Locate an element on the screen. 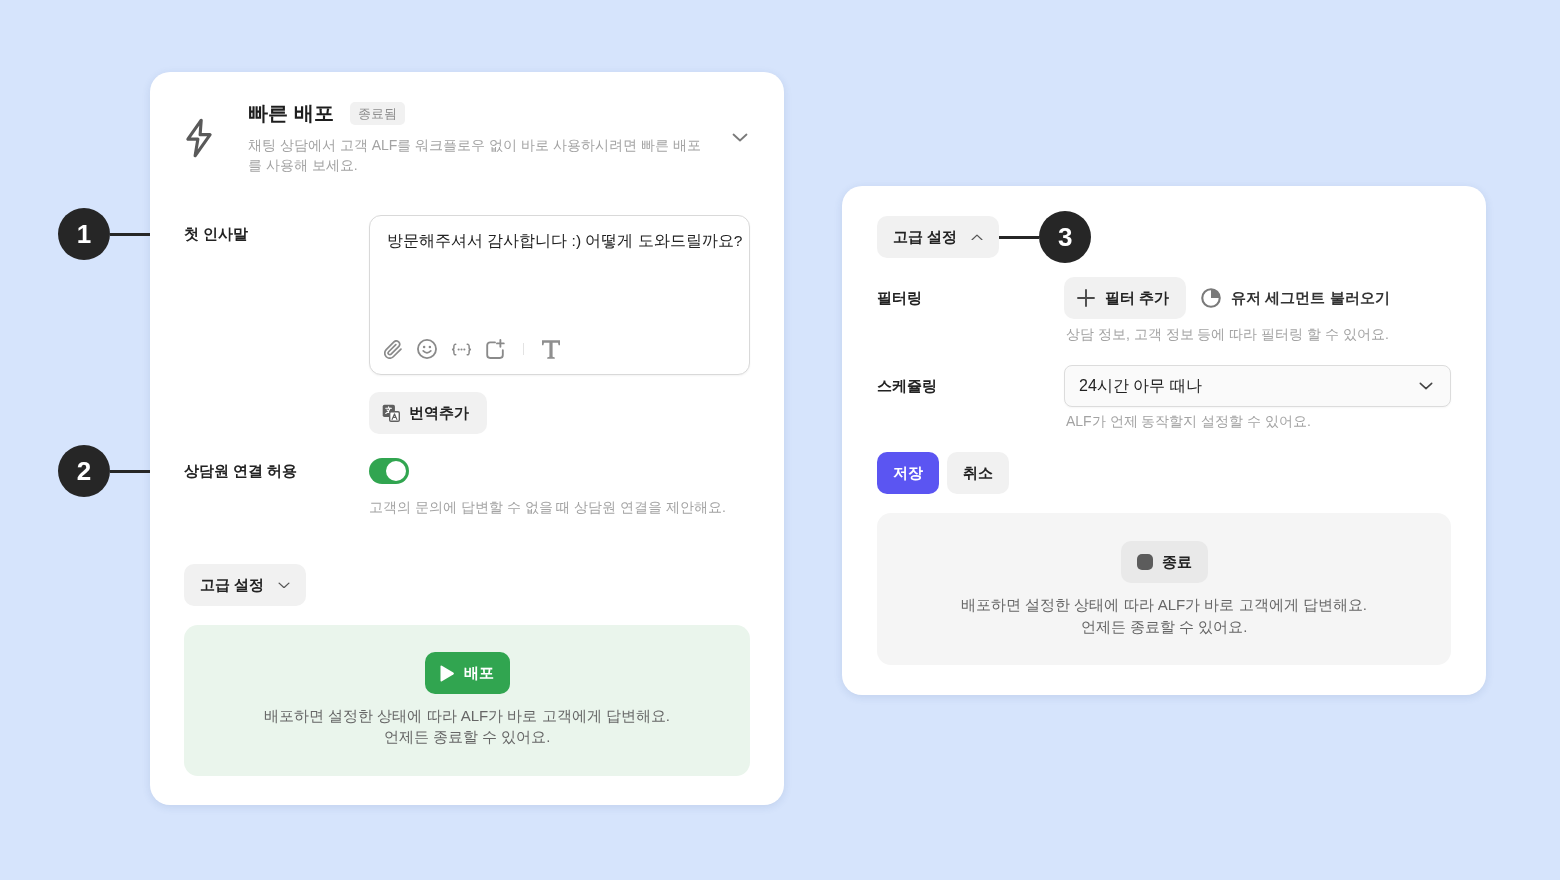 The image size is (1560, 880). select-value: 24시간 아무 때나 is located at coordinates (1140, 386).